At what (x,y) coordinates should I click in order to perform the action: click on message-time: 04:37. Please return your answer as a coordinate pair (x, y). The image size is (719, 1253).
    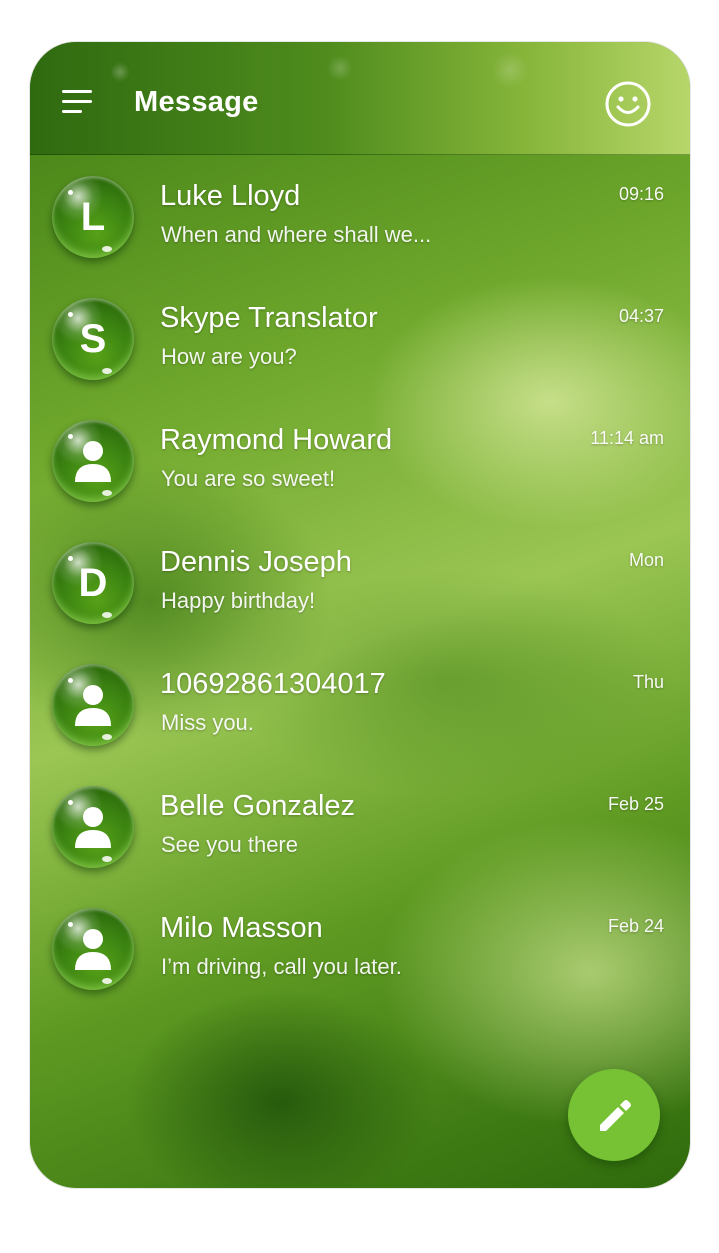
    Looking at the image, I should click on (641, 316).